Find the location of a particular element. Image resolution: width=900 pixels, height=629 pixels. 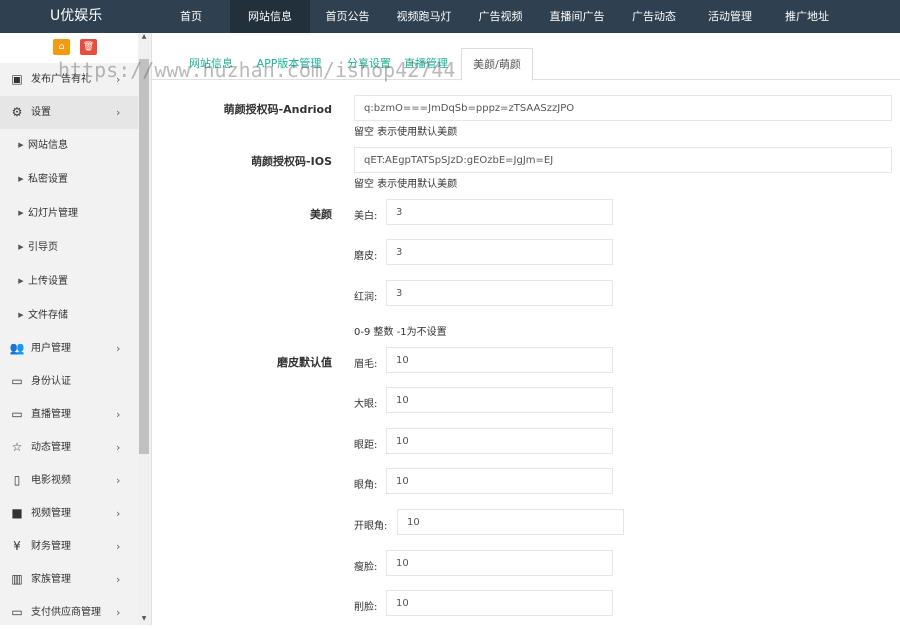

sidebar-subitem-privacy: ▶ 私密设置 is located at coordinates (69, 179).